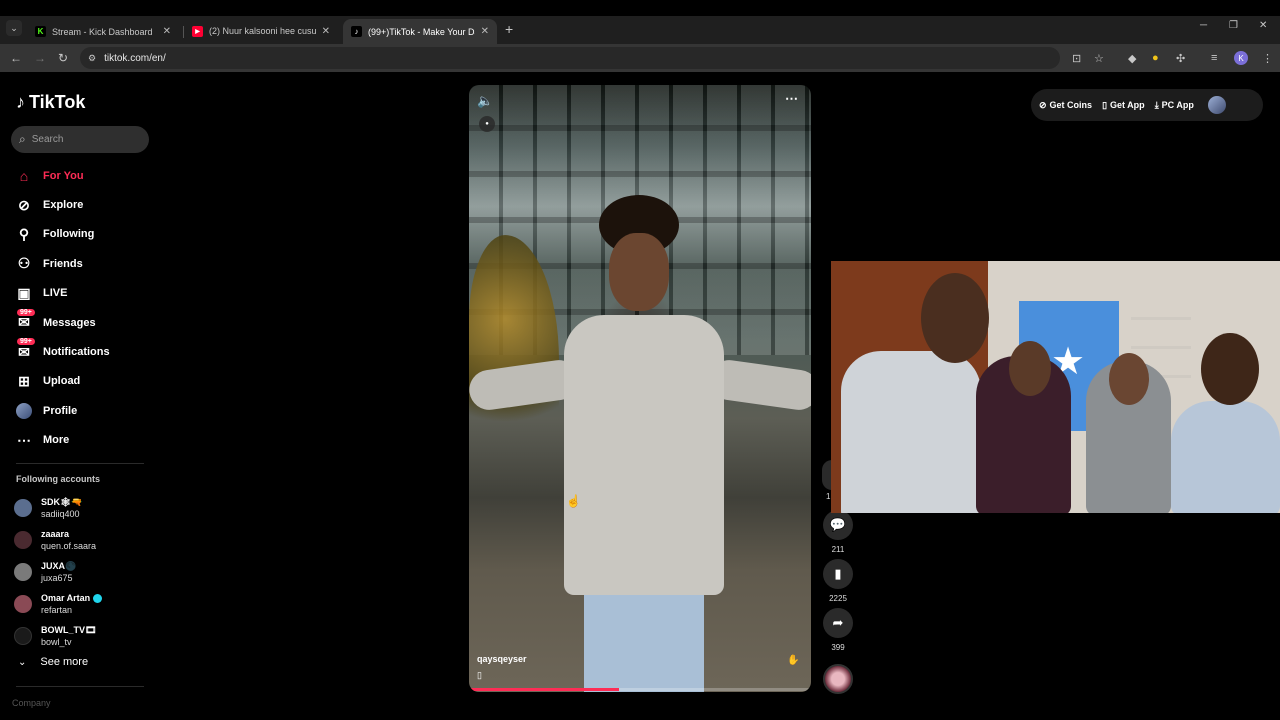  I want to click on extension-diamond-icon: ◆, so click(1132, 58).